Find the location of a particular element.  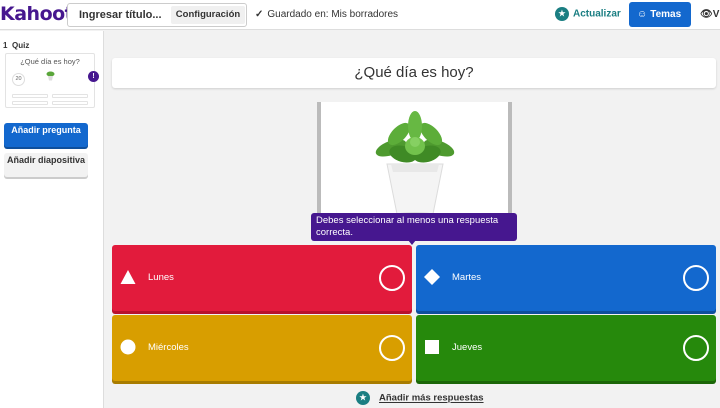

question-thumbnail: ¿Qué día es hoy? 20 is located at coordinates (50, 80).